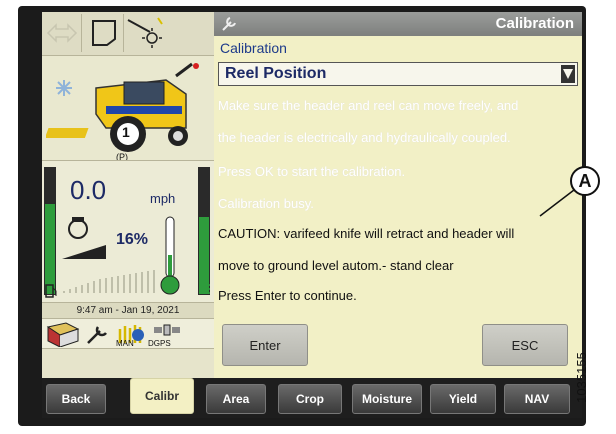  Describe the element at coordinates (581, 377) in the screenshot. I see `figure-number-text: 1035155` at that location.